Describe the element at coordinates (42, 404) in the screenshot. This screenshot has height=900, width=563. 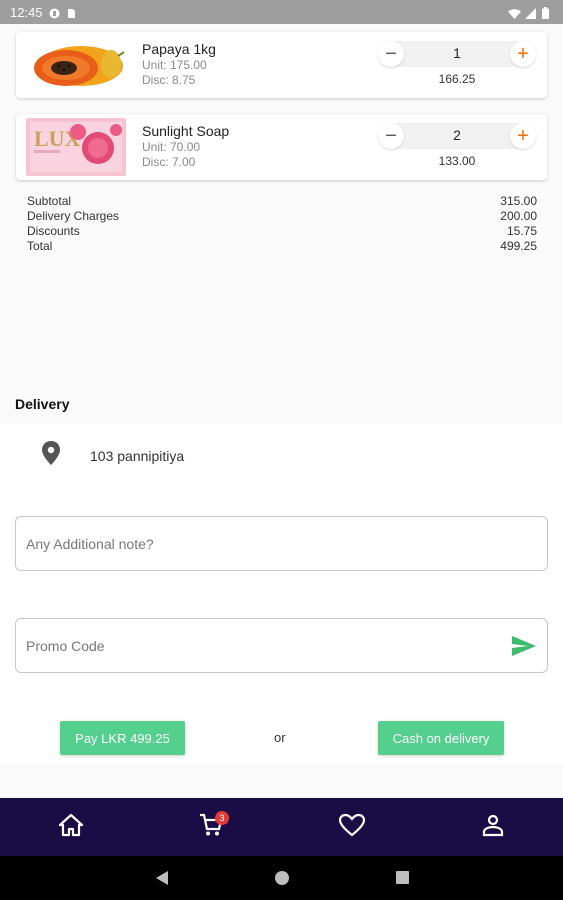
I see `delivery-heading: Delivery` at that location.